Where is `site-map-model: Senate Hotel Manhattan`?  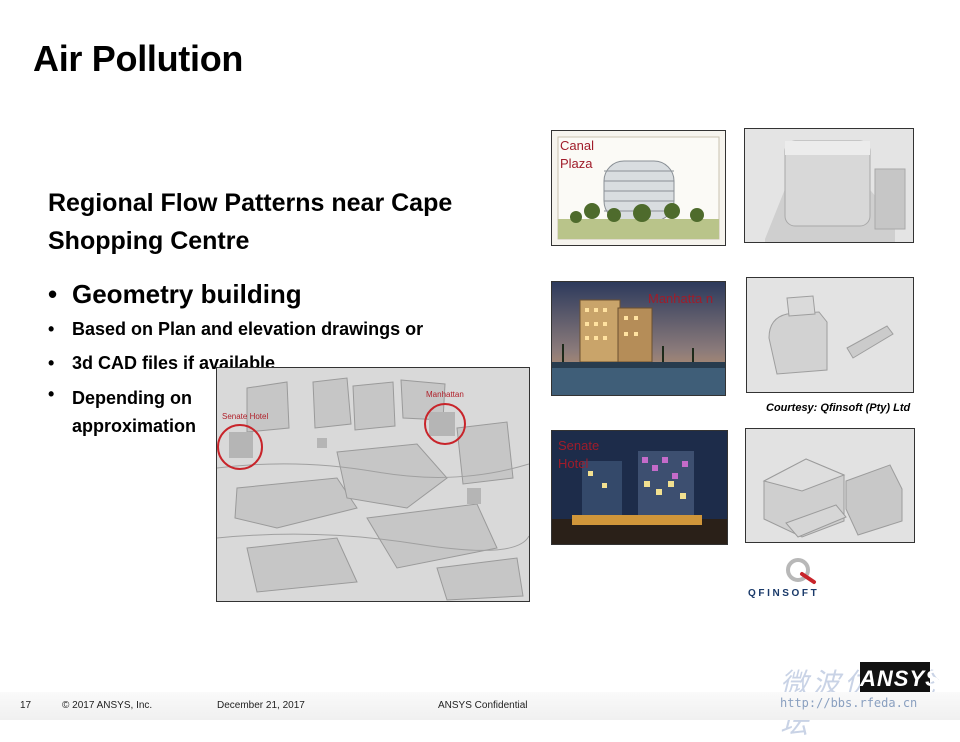
site-map-model: Senate Hotel Manhattan is located at coordinates (373, 484).